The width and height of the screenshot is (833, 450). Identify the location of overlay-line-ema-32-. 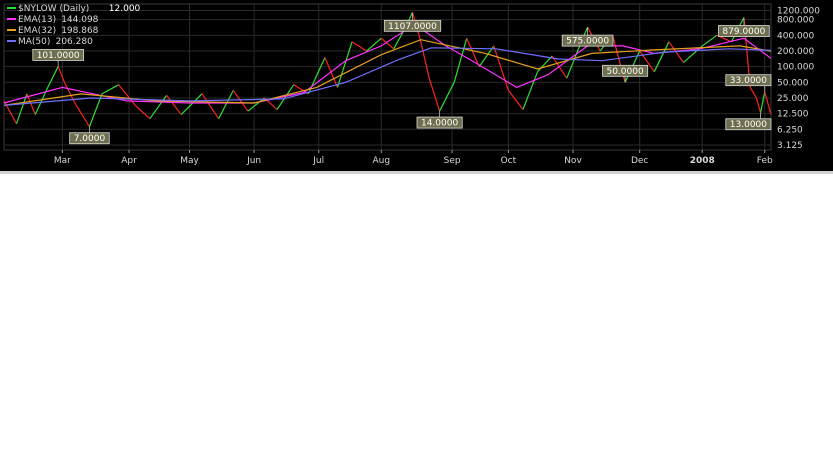
(387, 72).